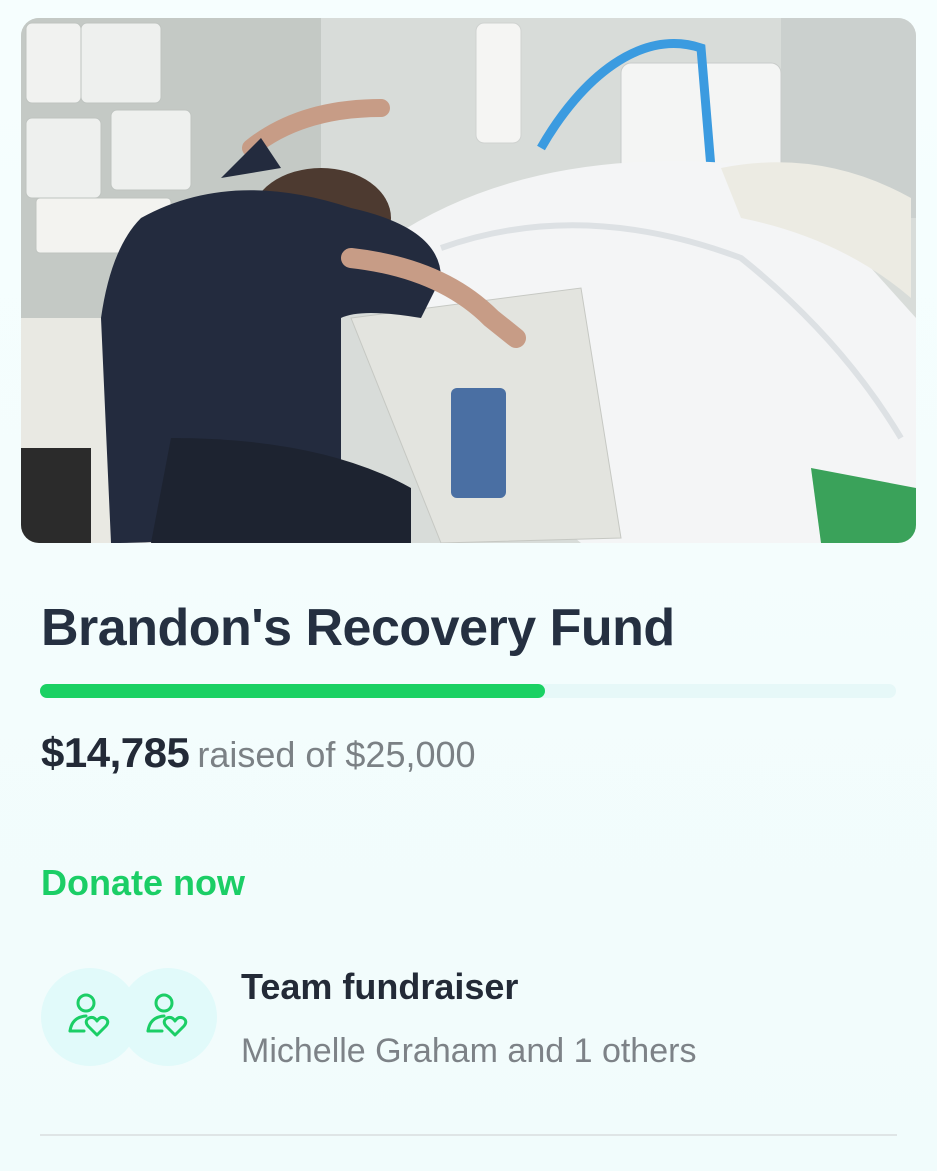 The width and height of the screenshot is (937, 1171). I want to click on organizer-avatar, so click(168, 1017).